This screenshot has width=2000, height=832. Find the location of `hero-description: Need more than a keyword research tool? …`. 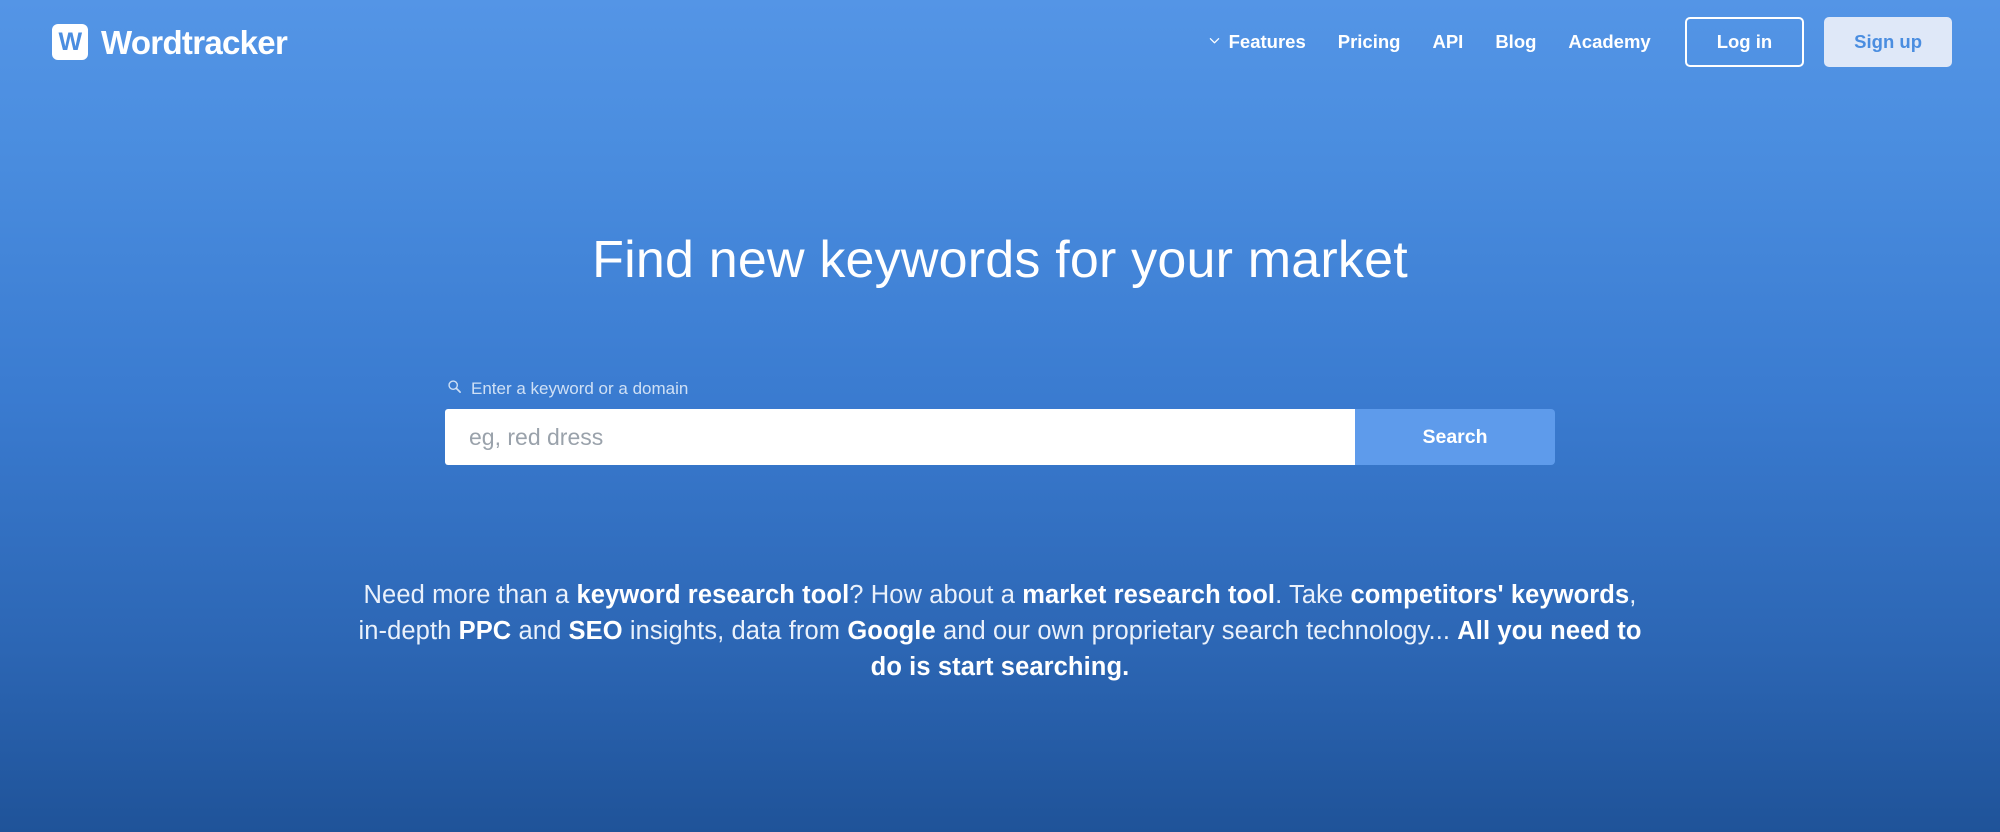

hero-description: Need more than a keyword research tool? … is located at coordinates (1000, 631).